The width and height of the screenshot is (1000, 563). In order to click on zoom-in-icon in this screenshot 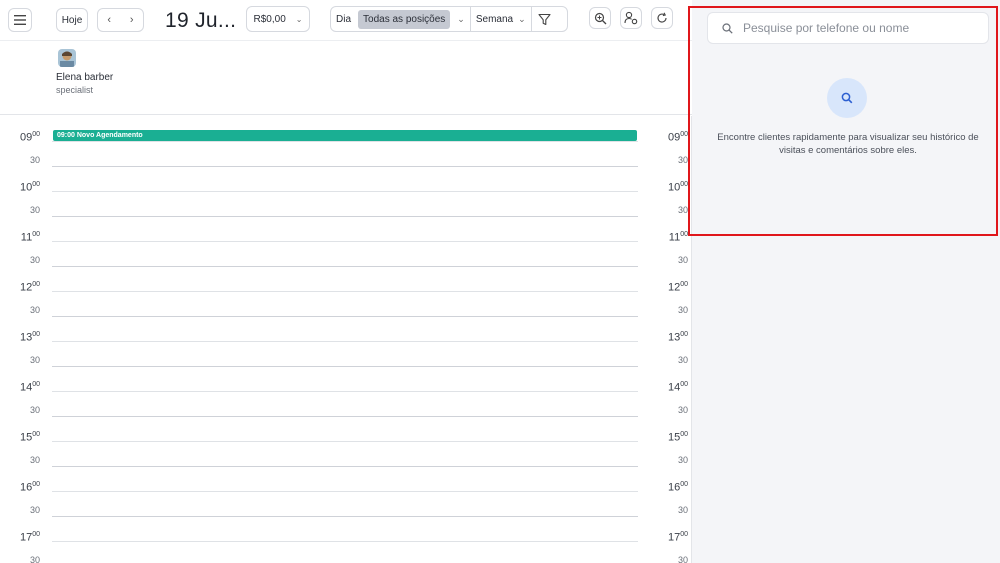, I will do `click(600, 18)`.